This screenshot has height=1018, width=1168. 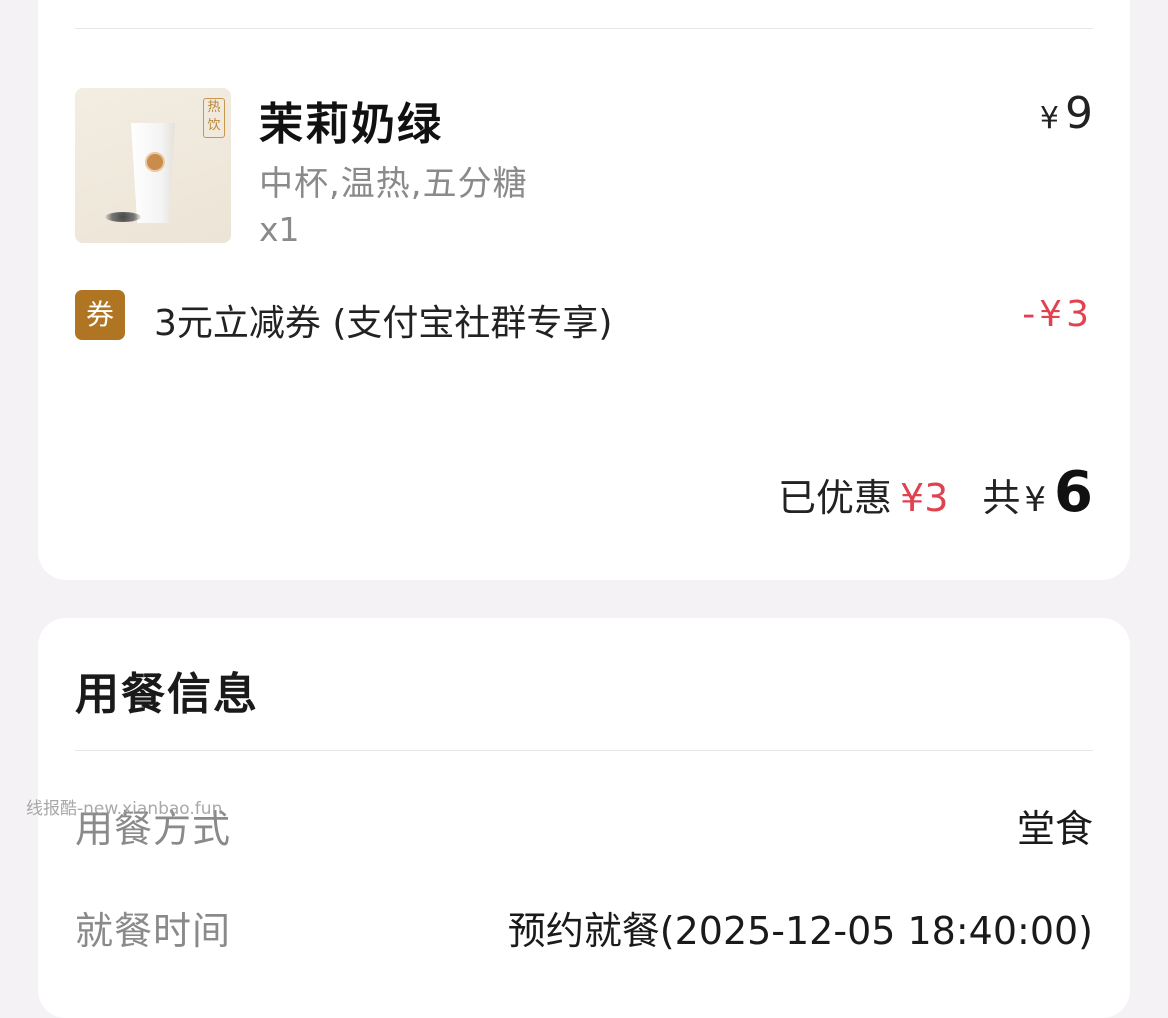 I want to click on dining-method-value: 堂食, so click(x=1054, y=829).